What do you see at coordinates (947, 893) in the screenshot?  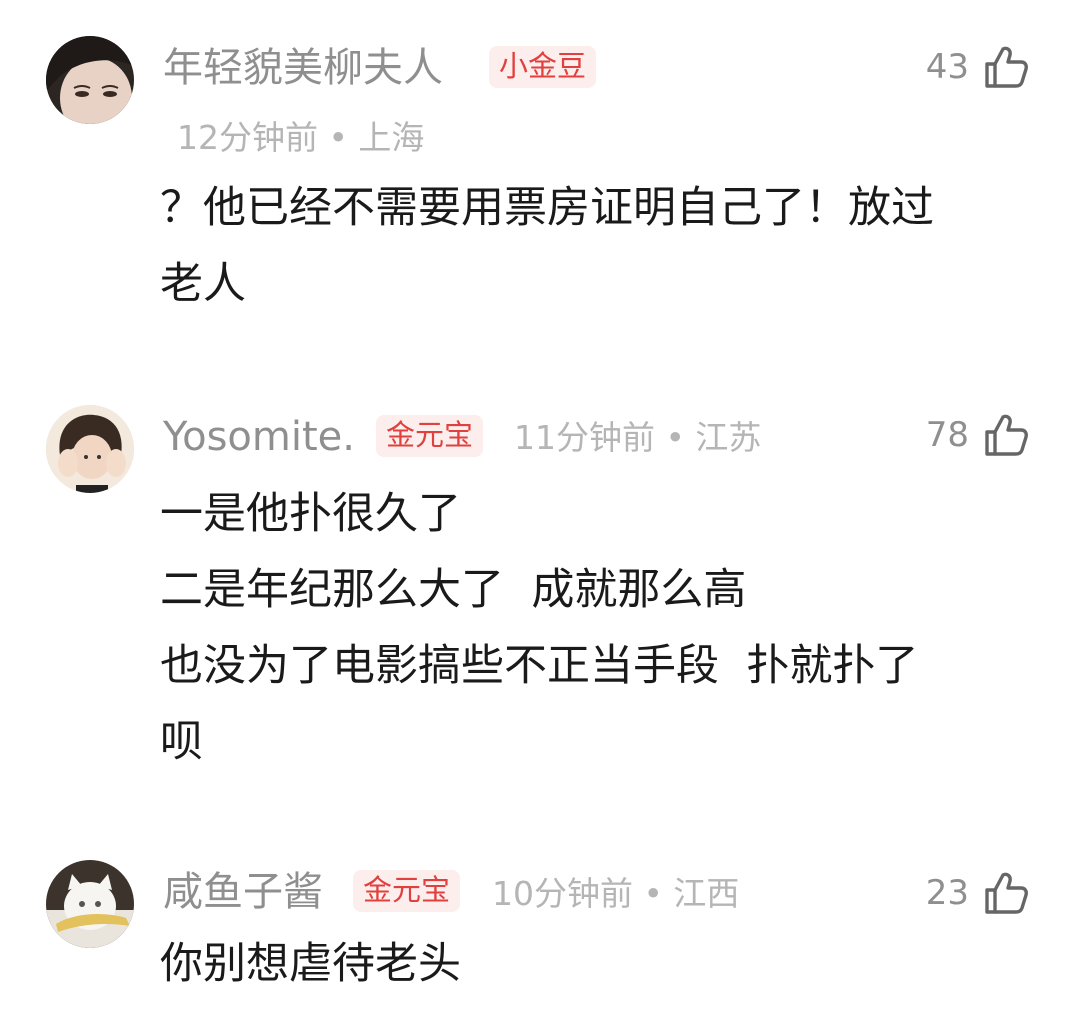 I see `like-count: 23` at bounding box center [947, 893].